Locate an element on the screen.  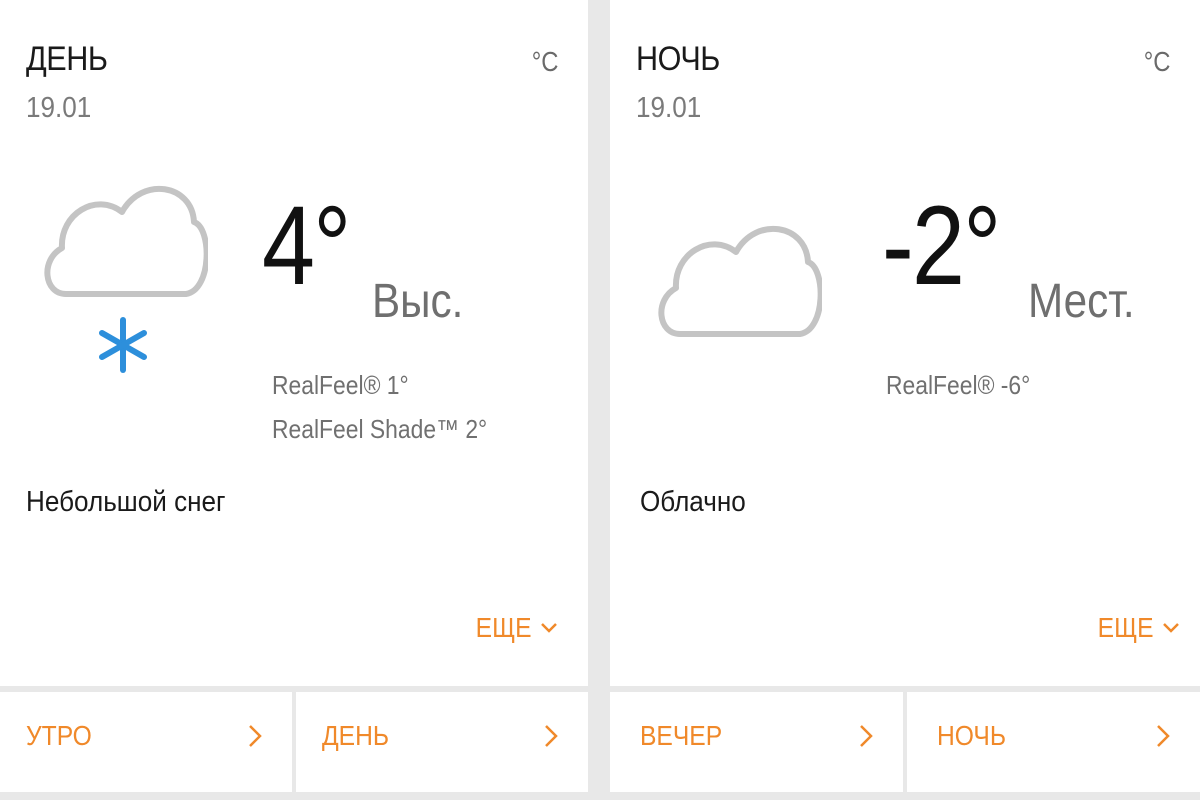
weather-phrase: Облачно is located at coordinates (693, 502).